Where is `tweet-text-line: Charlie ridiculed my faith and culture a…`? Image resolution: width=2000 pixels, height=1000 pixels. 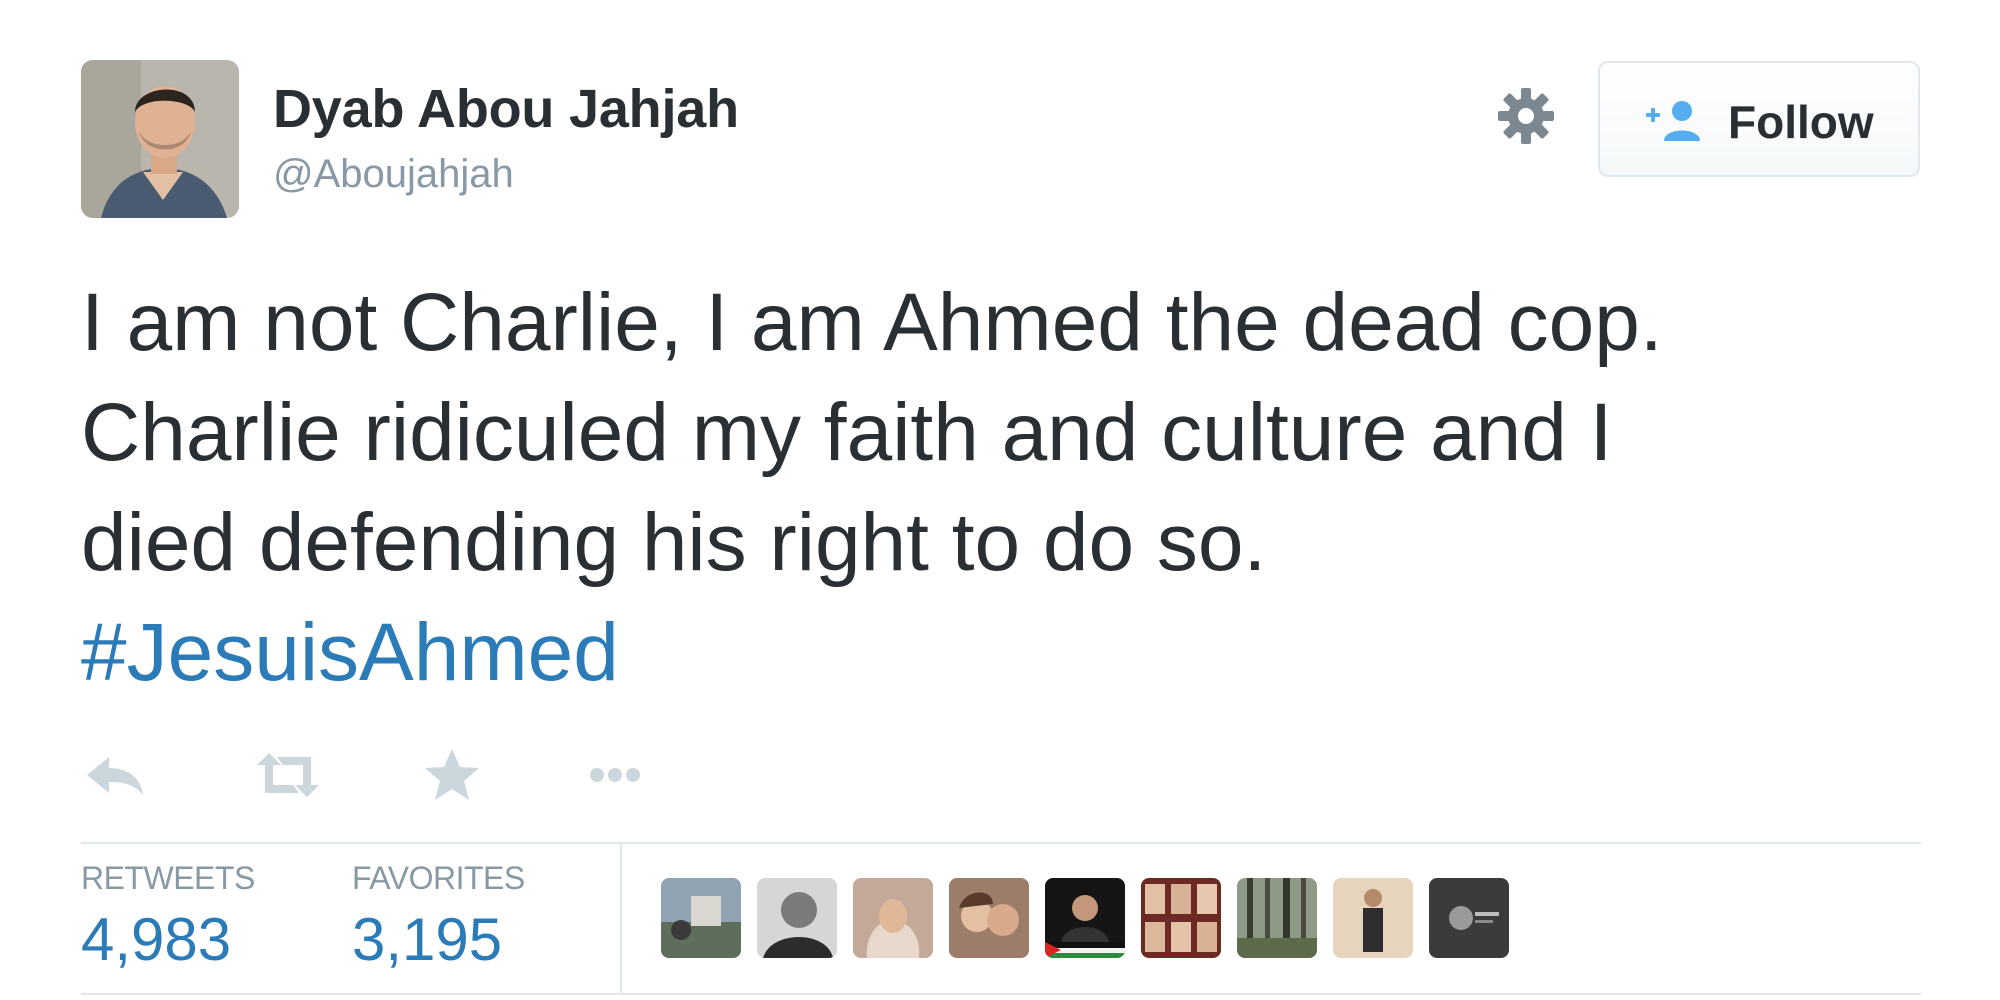
tweet-text-line: Charlie ridiculed my faith and culture a… is located at coordinates (847, 432).